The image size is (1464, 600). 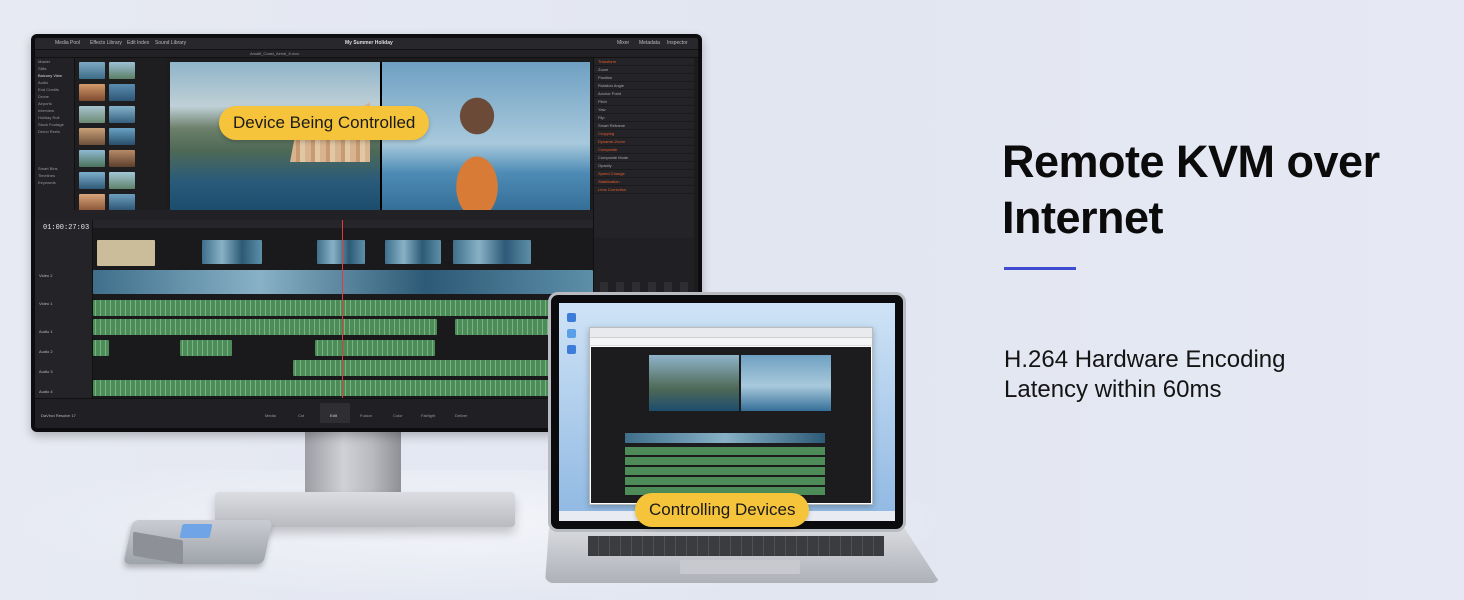 What do you see at coordinates (740, 567) in the screenshot?
I see `laptop-trackpad` at bounding box center [740, 567].